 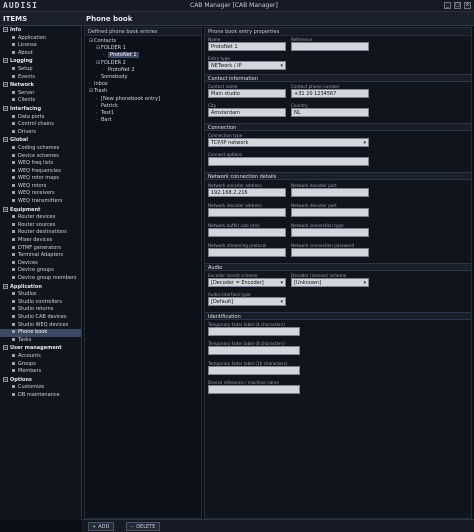 I want to click on tree-item: ⊟Contacts, so click(x=143, y=41).